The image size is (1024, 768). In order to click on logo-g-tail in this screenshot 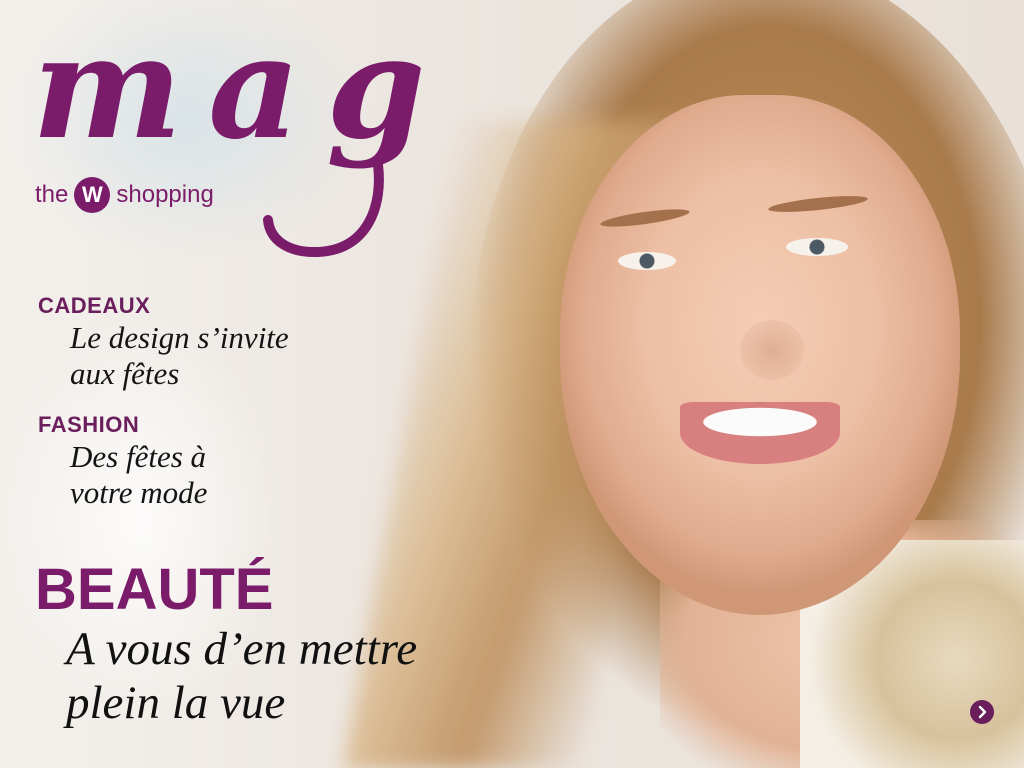, I will do `click(323, 209)`.